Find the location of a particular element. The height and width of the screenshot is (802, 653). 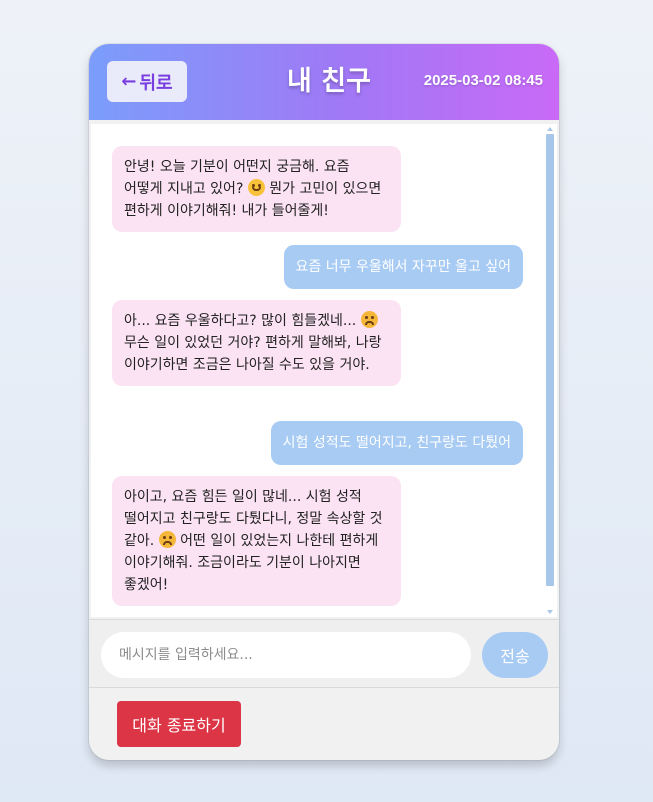

message-scrollbar is located at coordinates (550, 370).